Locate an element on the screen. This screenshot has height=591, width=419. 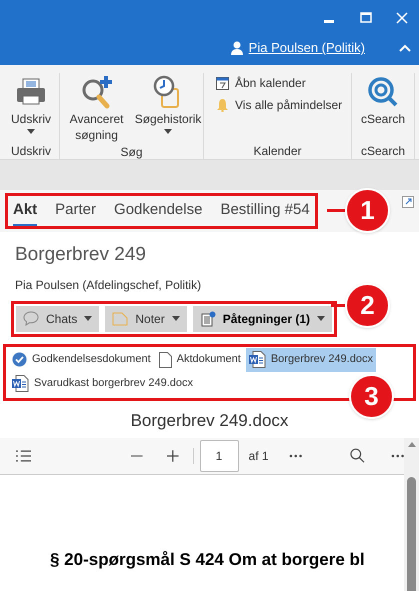
callout-number: 2 is located at coordinates (367, 305).